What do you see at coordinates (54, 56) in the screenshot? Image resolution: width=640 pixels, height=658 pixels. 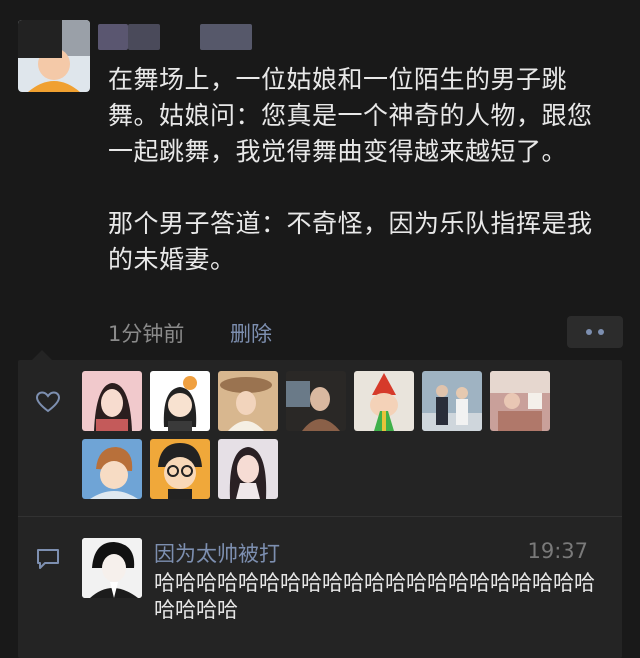 I see `poster-avatar` at bounding box center [54, 56].